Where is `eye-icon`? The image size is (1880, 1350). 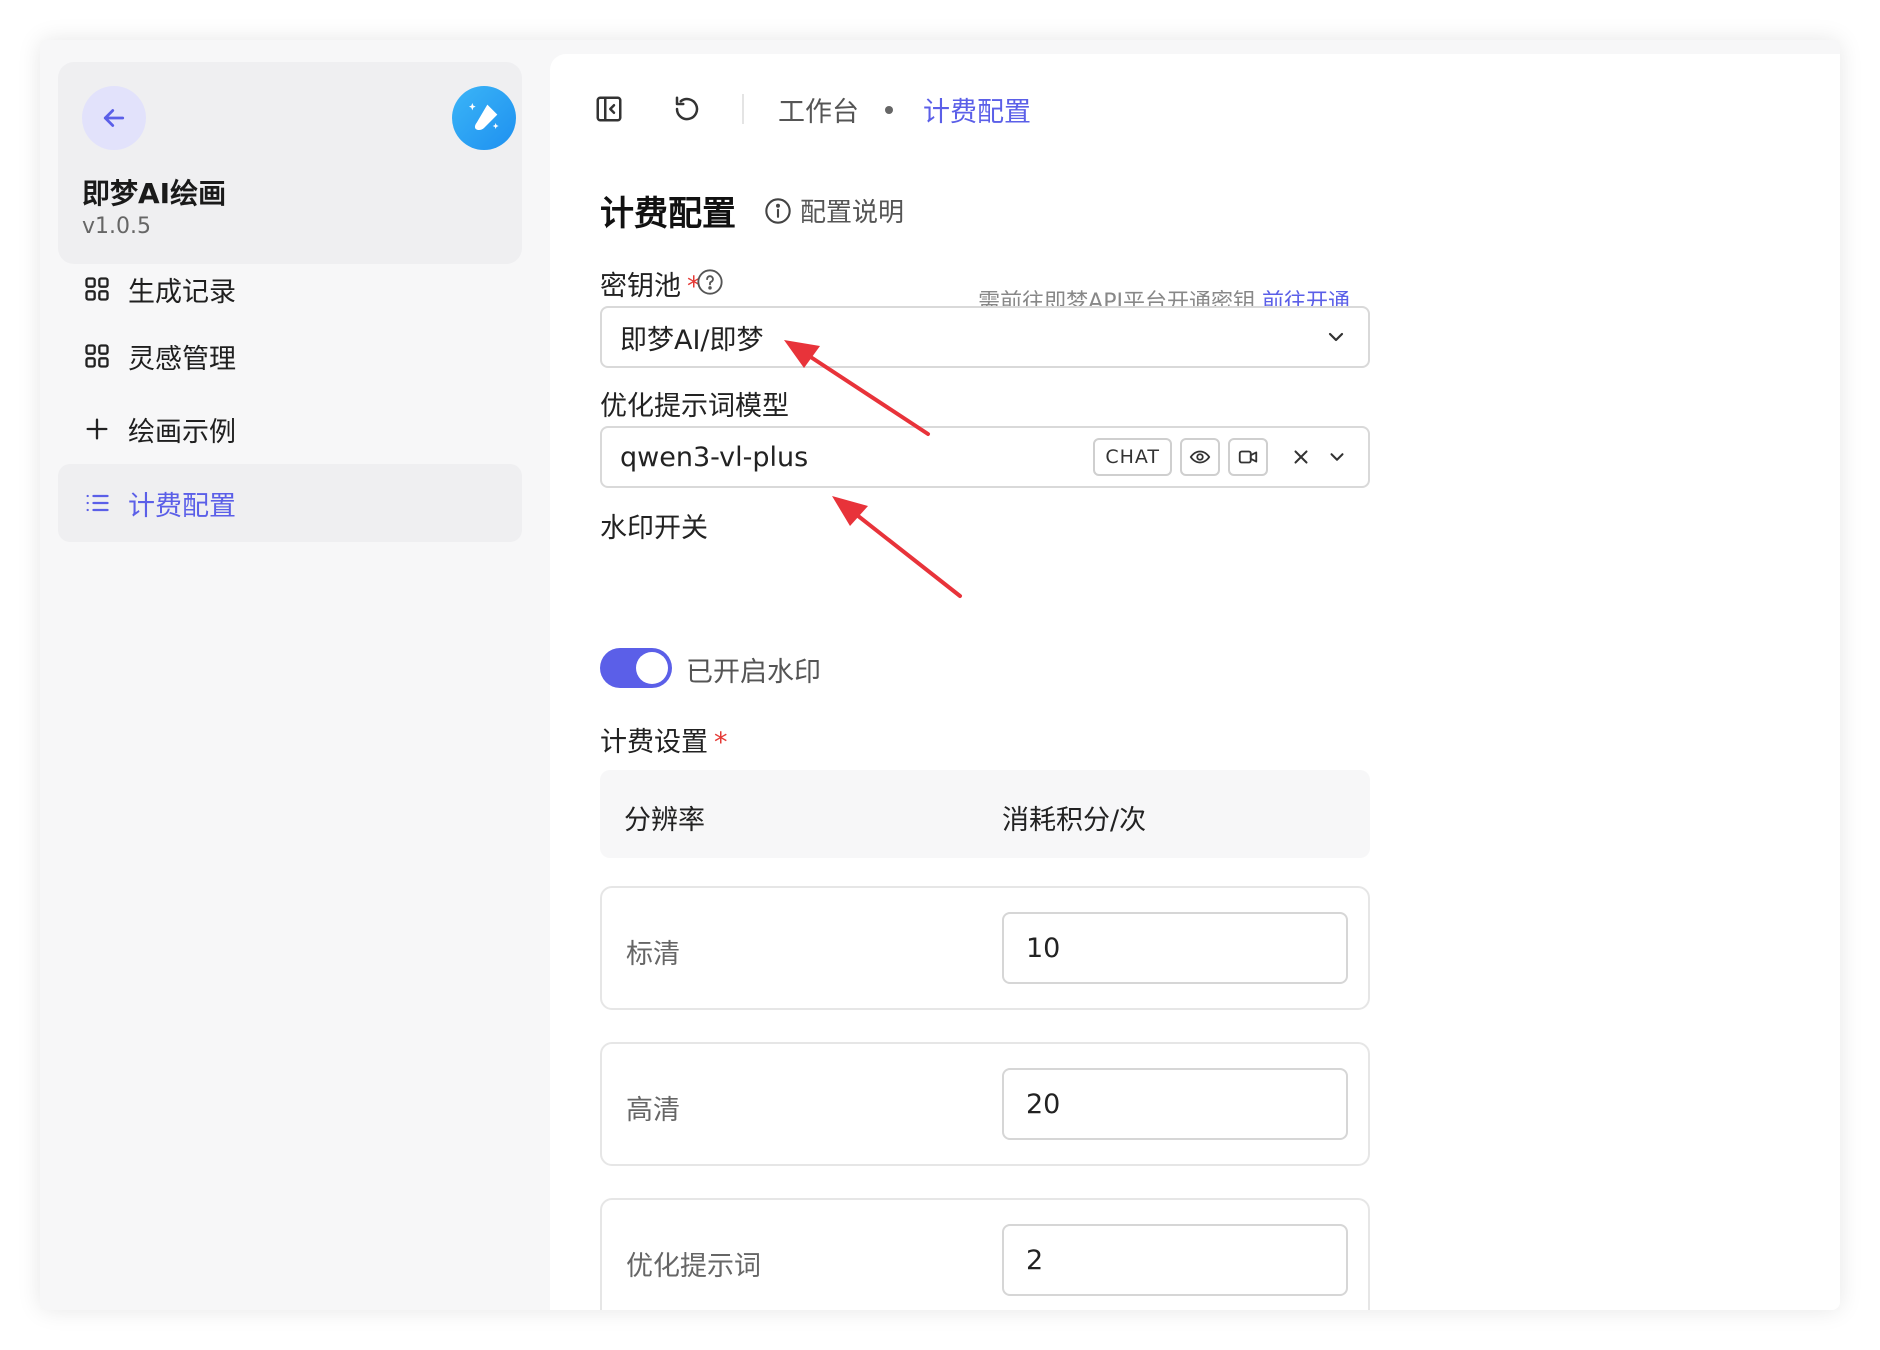
eye-icon is located at coordinates (1200, 457).